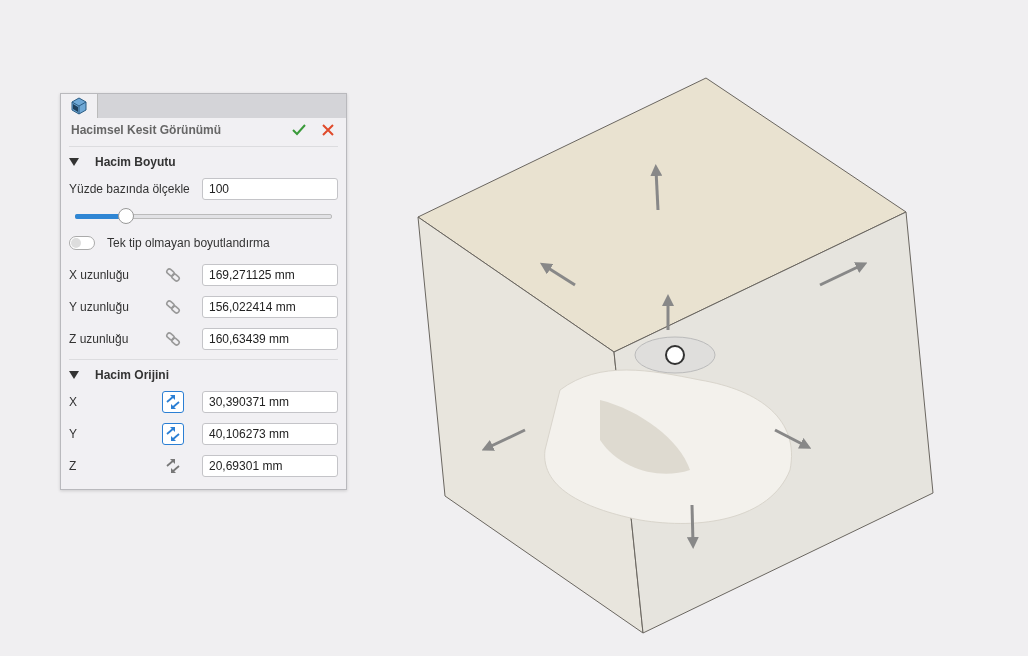  I want to click on section-header: Hacim Boyutu, so click(122, 162).